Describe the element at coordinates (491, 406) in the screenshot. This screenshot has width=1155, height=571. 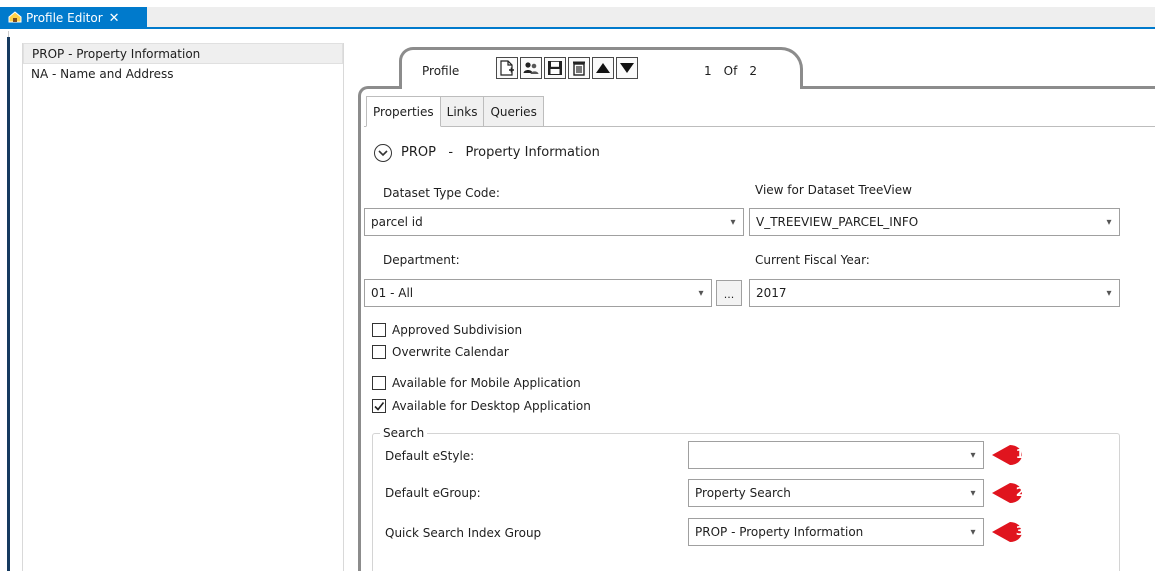
I see `checkbox-label: Available for Desktop Application` at that location.